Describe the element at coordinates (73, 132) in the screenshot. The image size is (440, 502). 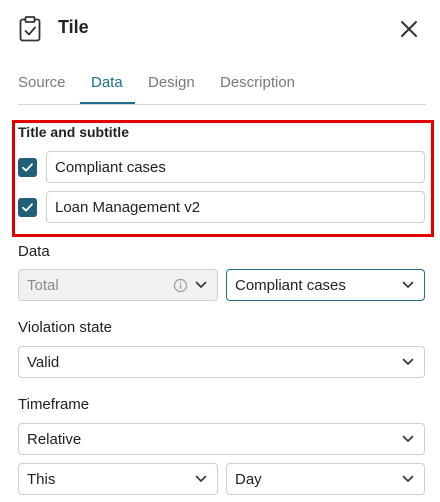
I see `title-subtitle-label: Title and subtitle` at that location.